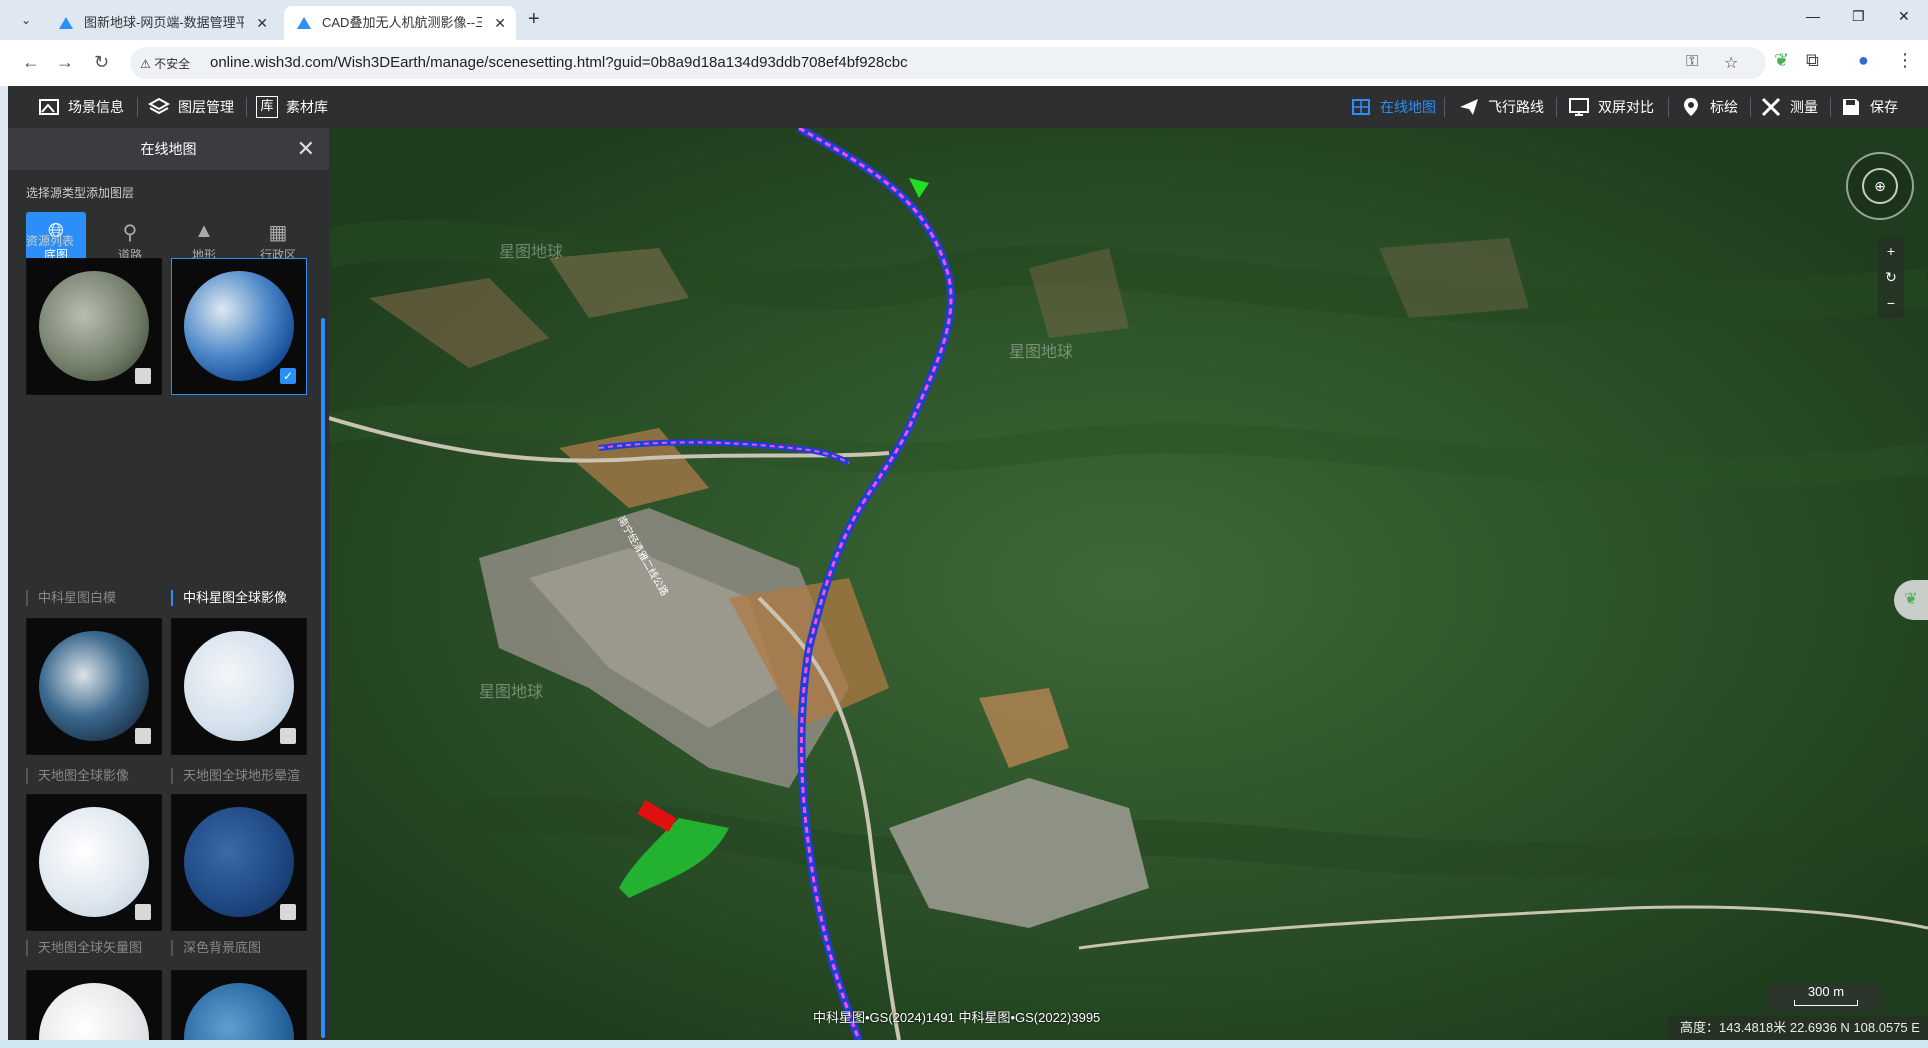  Describe the element at coordinates (1858, 16) in the screenshot. I see `restore-icon: ❐` at that location.